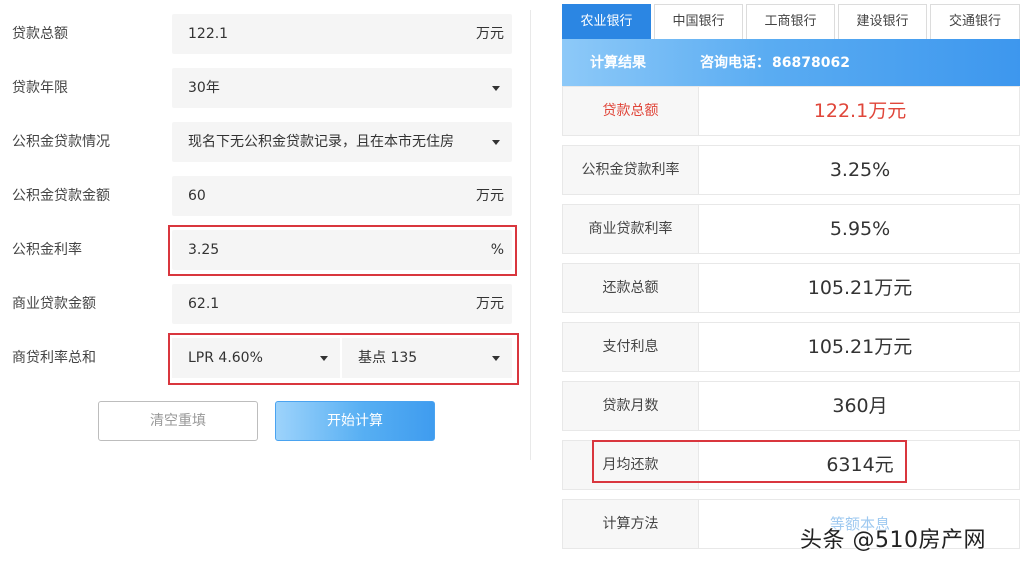 The image size is (1026, 569). I want to click on result-value: 6314元, so click(860, 465).